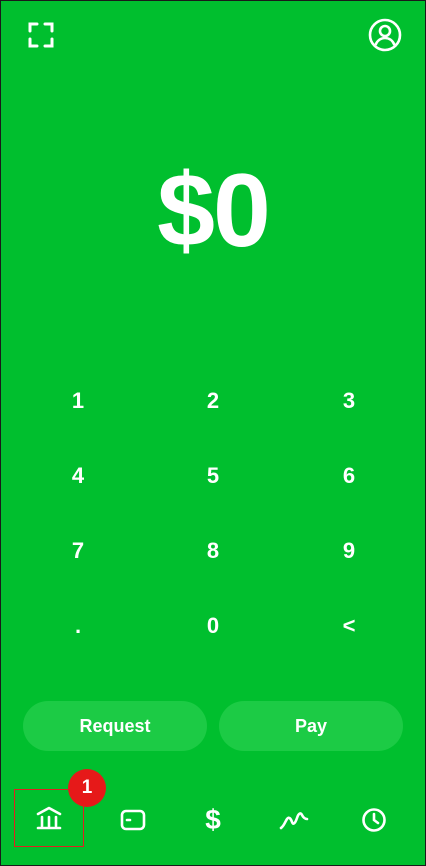 This screenshot has height=866, width=426. Describe the element at coordinates (49, 818) in the screenshot. I see `bank-icon` at that location.